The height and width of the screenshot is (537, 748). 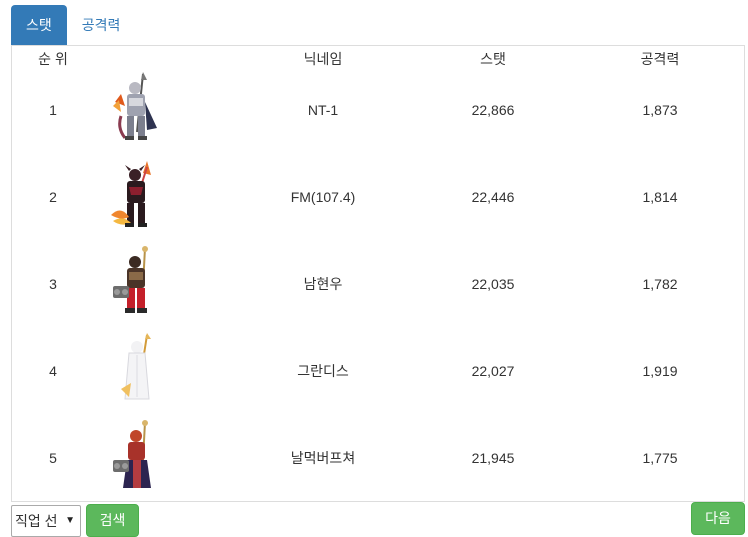 What do you see at coordinates (718, 518) in the screenshot?
I see `next-page-button: 다음` at bounding box center [718, 518].